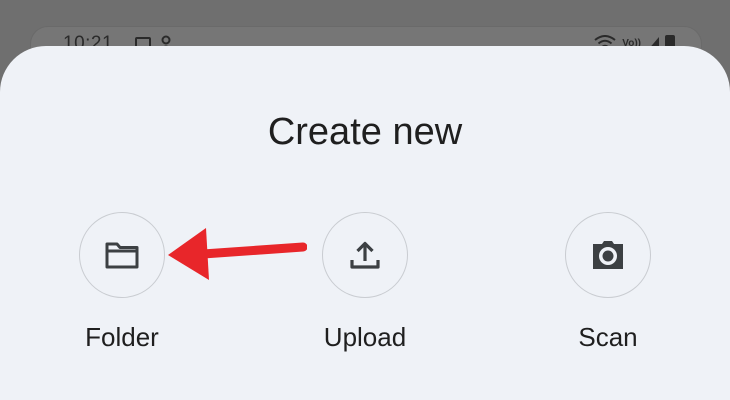  I want to click on camera-icon, so click(608, 255).